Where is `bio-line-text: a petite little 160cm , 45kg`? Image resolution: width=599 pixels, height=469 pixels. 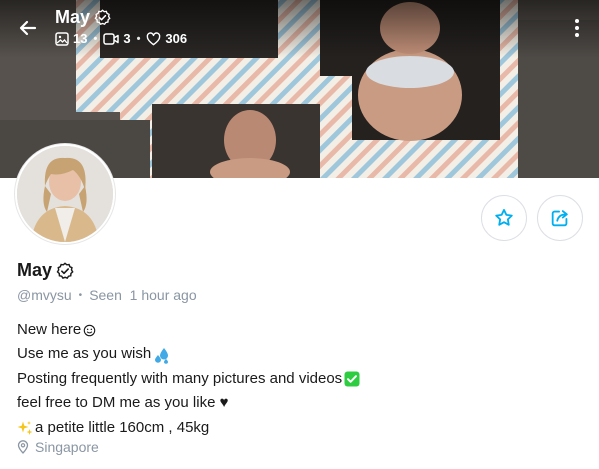 bio-line-text: a petite little 160cm , 45kg is located at coordinates (122, 427).